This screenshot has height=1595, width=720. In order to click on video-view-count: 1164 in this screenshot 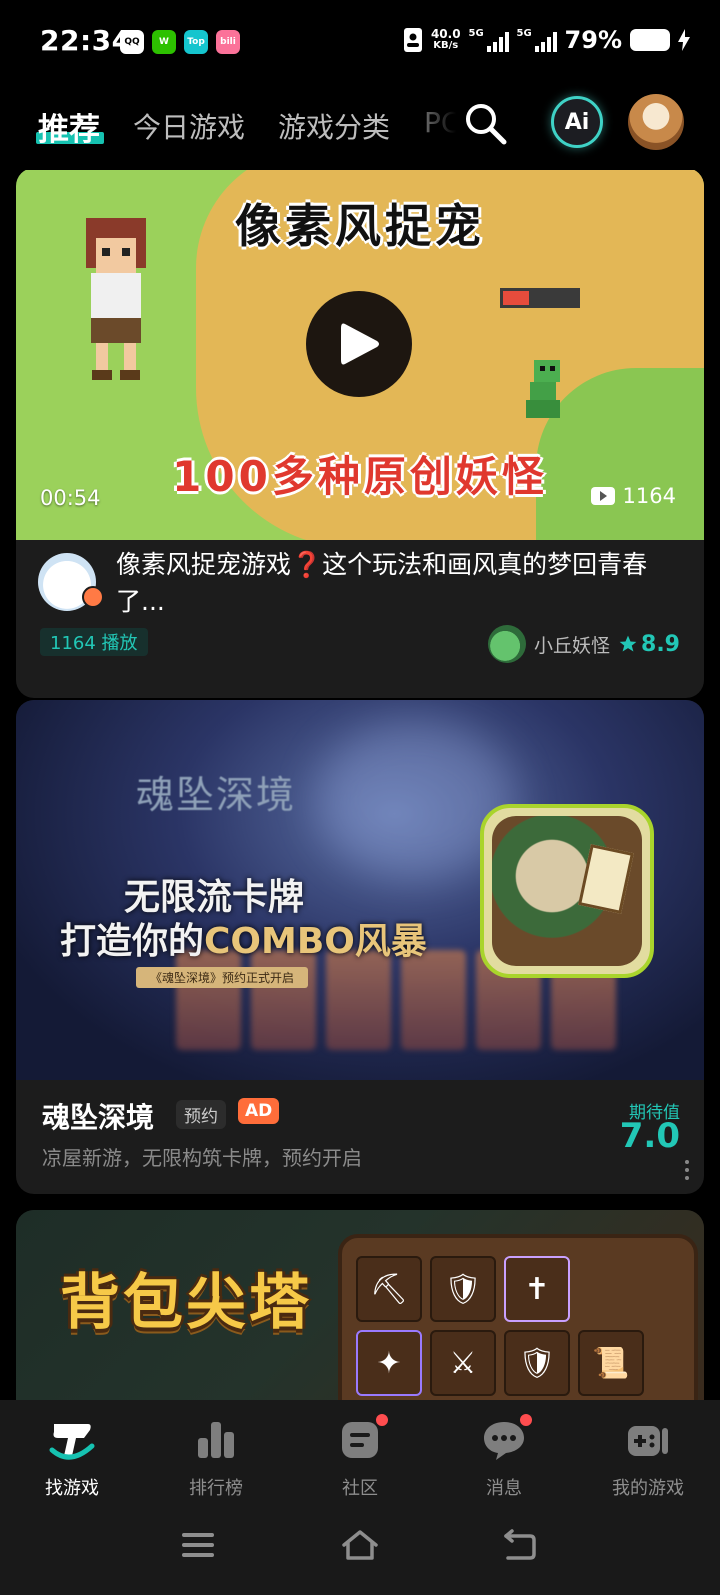, I will do `click(633, 496)`.